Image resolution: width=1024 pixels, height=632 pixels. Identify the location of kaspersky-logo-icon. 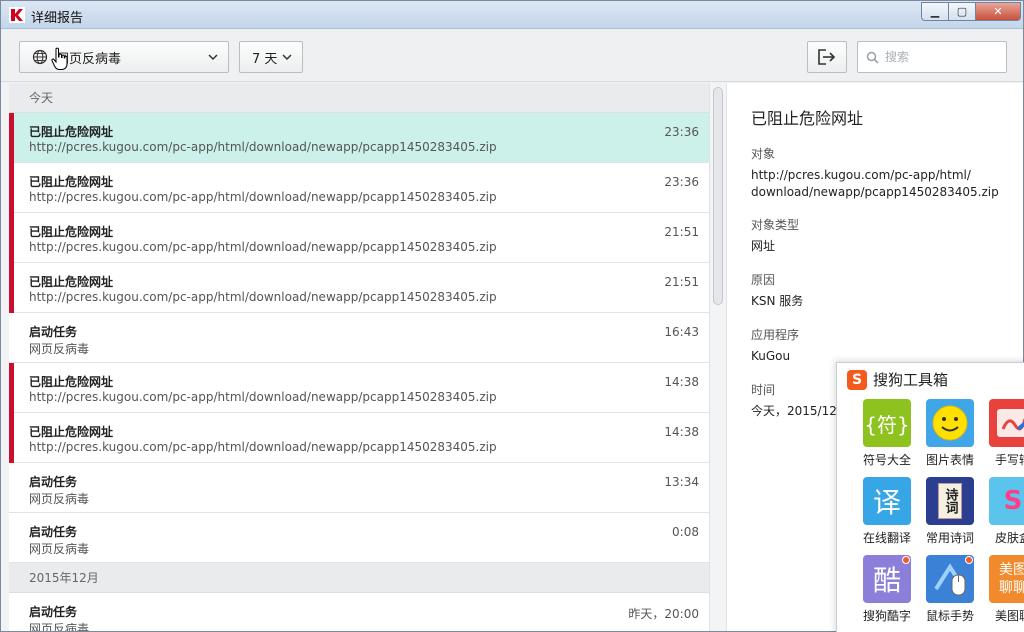
(17, 15).